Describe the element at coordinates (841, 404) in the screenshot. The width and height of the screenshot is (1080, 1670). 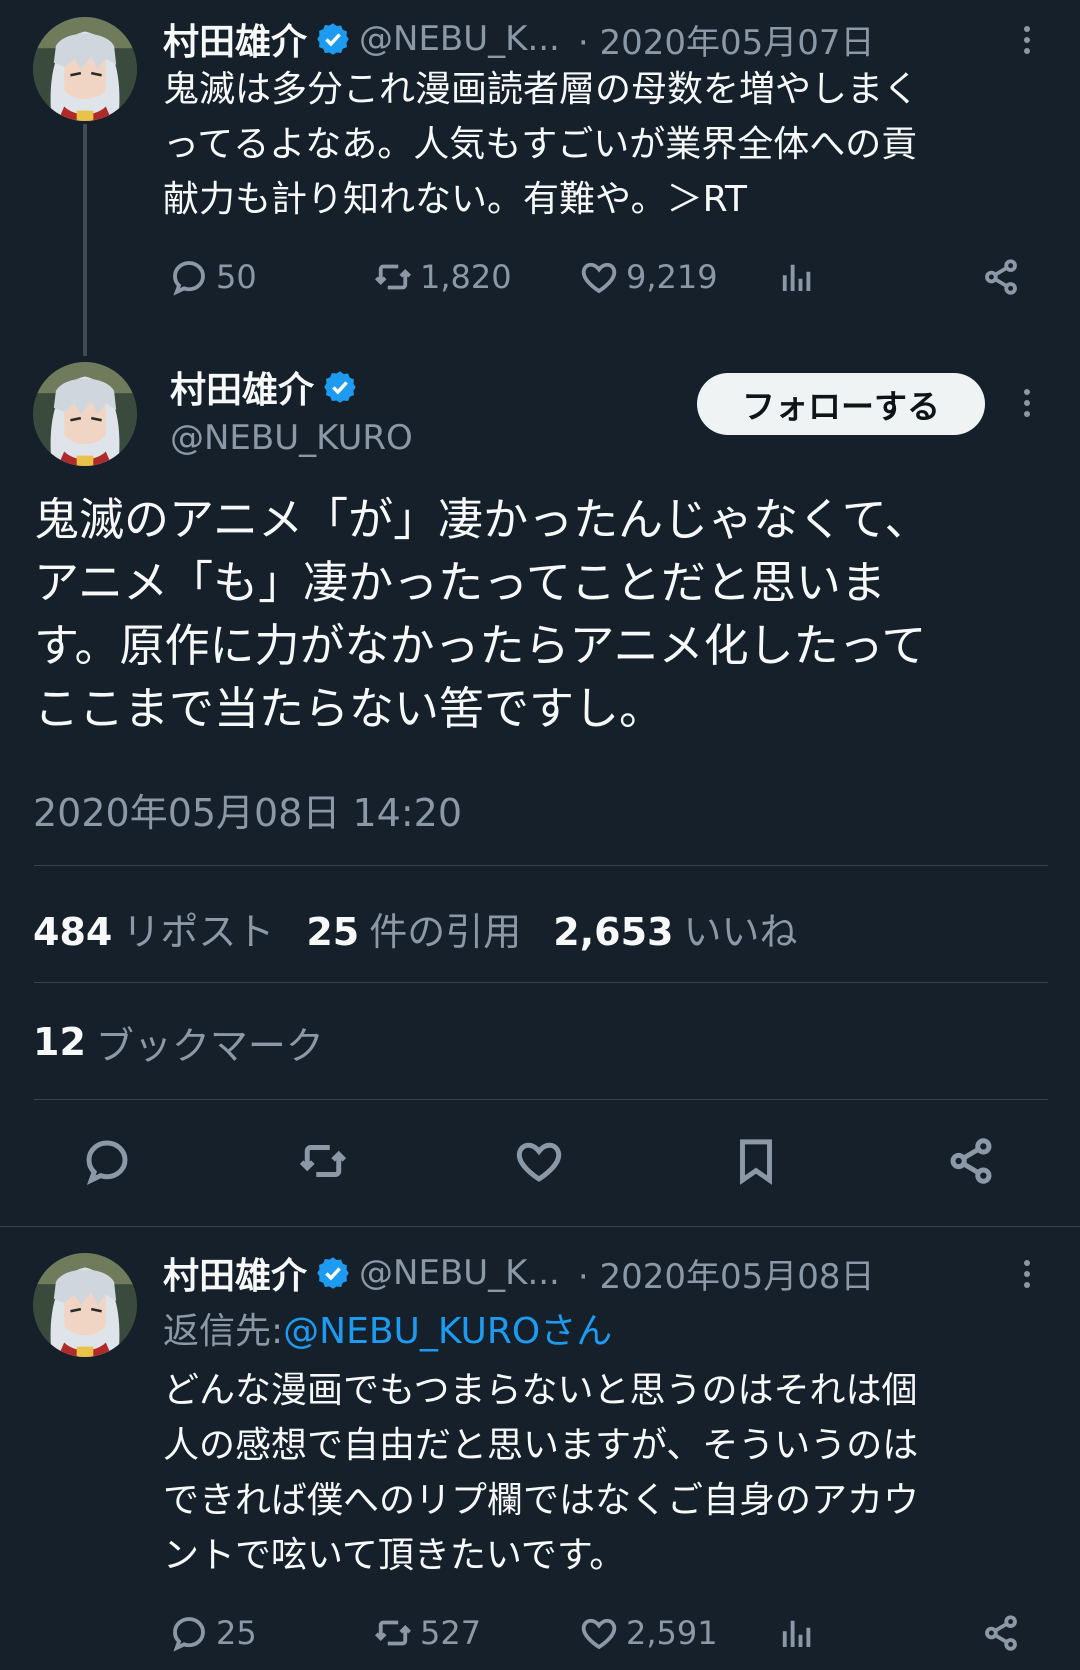
I see `follow-button: フォローする` at that location.